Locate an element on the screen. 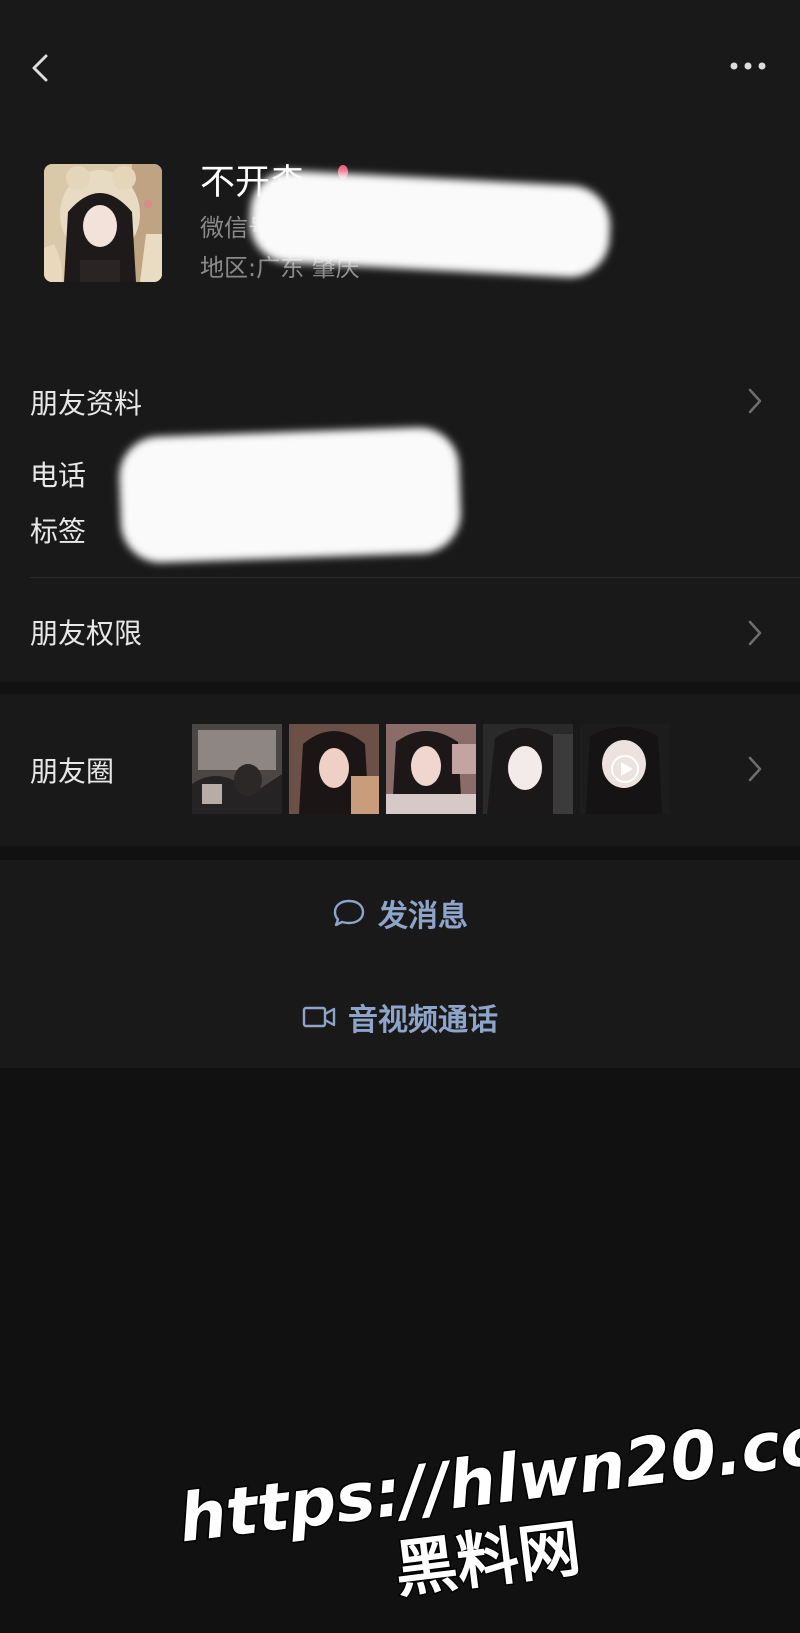  video-call-content: 音视频通话 is located at coordinates (400, 1017).